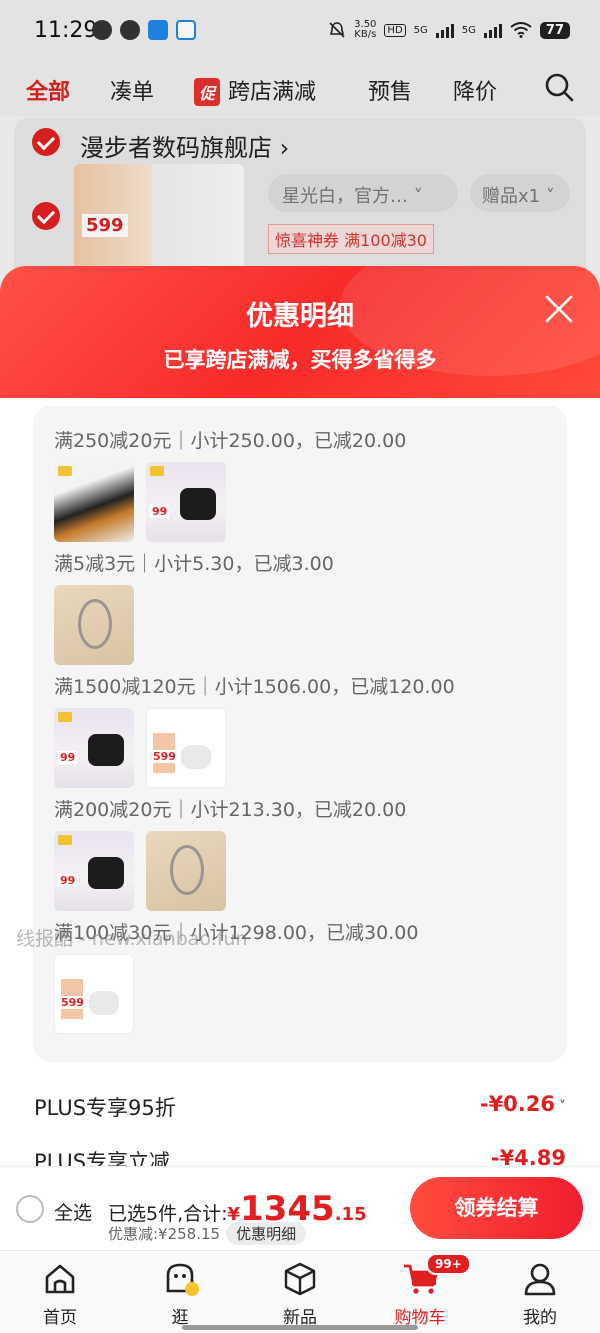 The image size is (600, 1333). What do you see at coordinates (164, 1234) in the screenshot?
I see `discount-text: 优惠减:¥258.15` at bounding box center [164, 1234].